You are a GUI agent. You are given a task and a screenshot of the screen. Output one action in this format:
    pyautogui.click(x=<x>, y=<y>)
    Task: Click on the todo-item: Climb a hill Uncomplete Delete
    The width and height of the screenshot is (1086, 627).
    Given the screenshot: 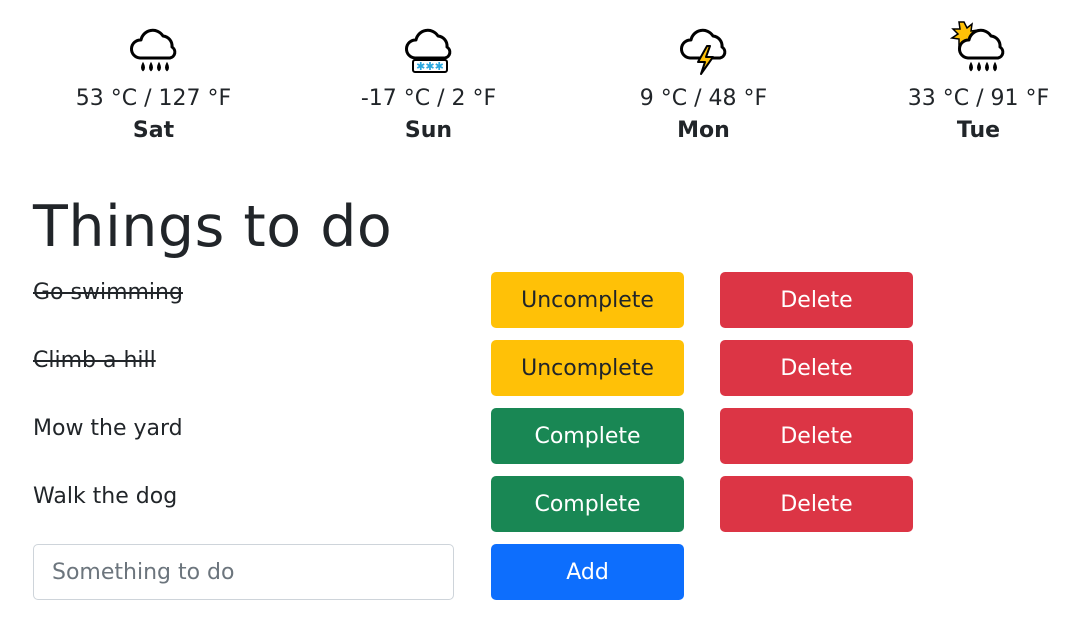 What is the action you would take?
    pyautogui.click(x=543, y=368)
    